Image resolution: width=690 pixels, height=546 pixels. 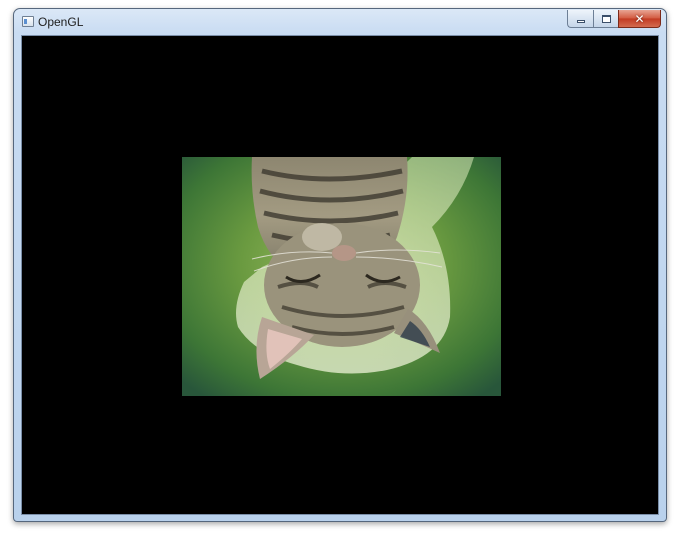 I want to click on maximize-button, so click(x=605, y=19).